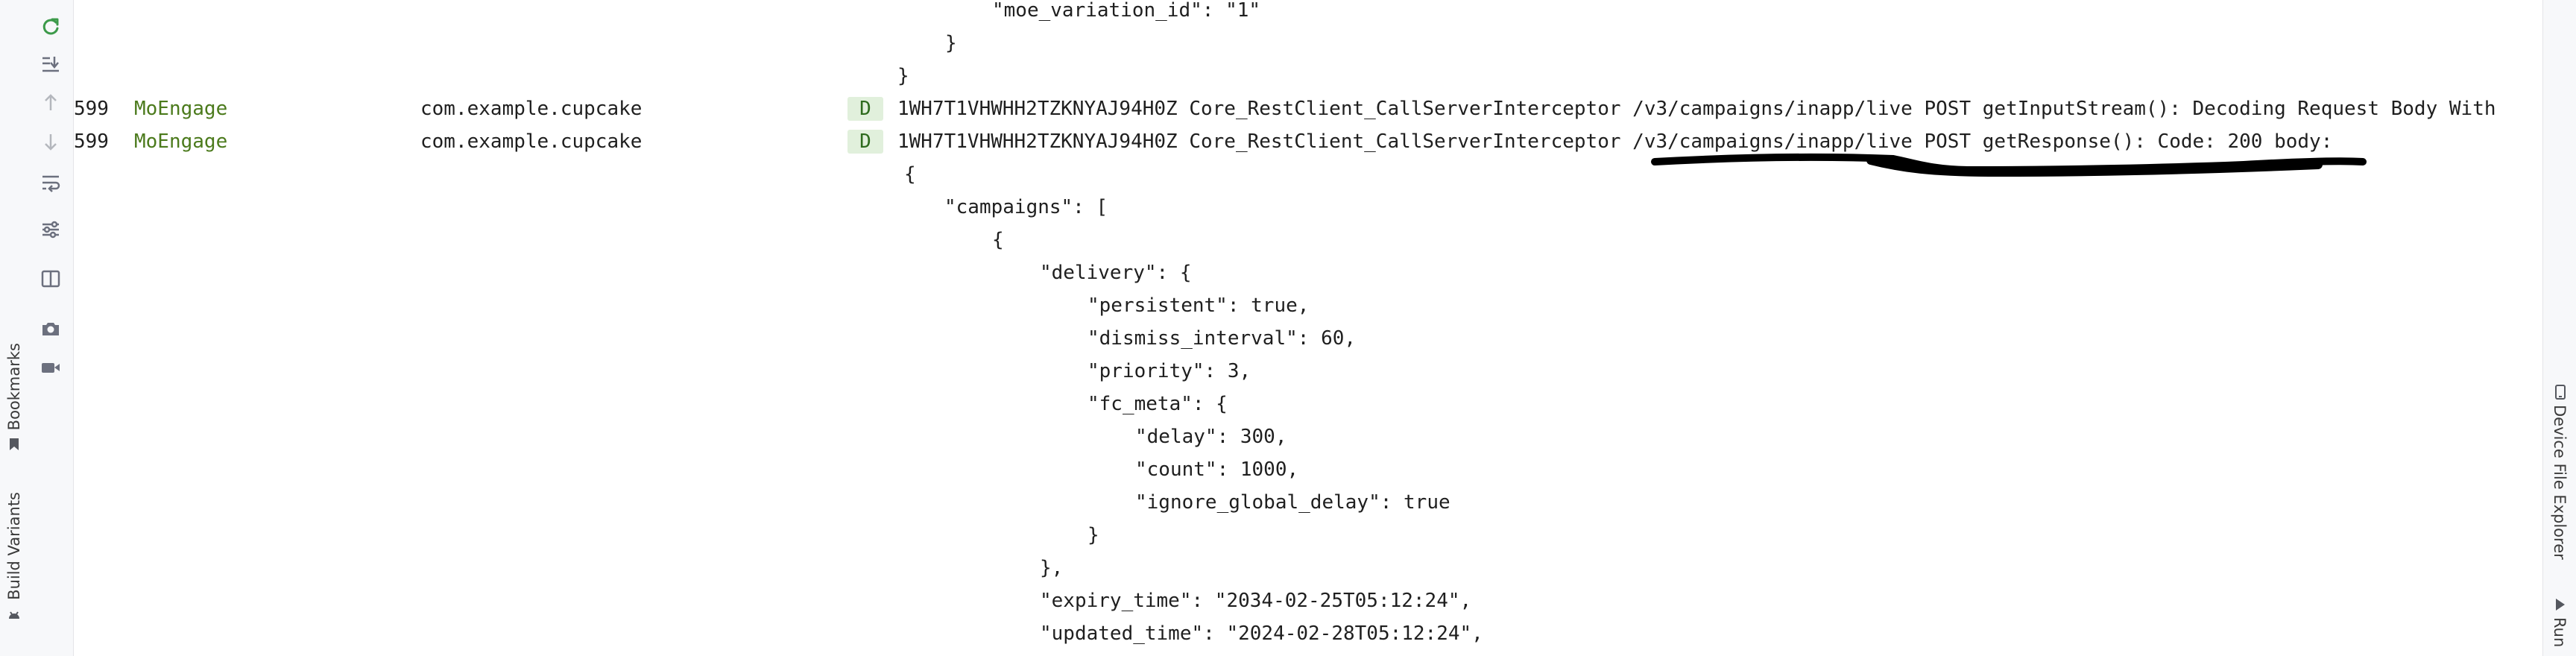 The width and height of the screenshot is (2576, 656). I want to click on split-panels-button, so click(51, 279).